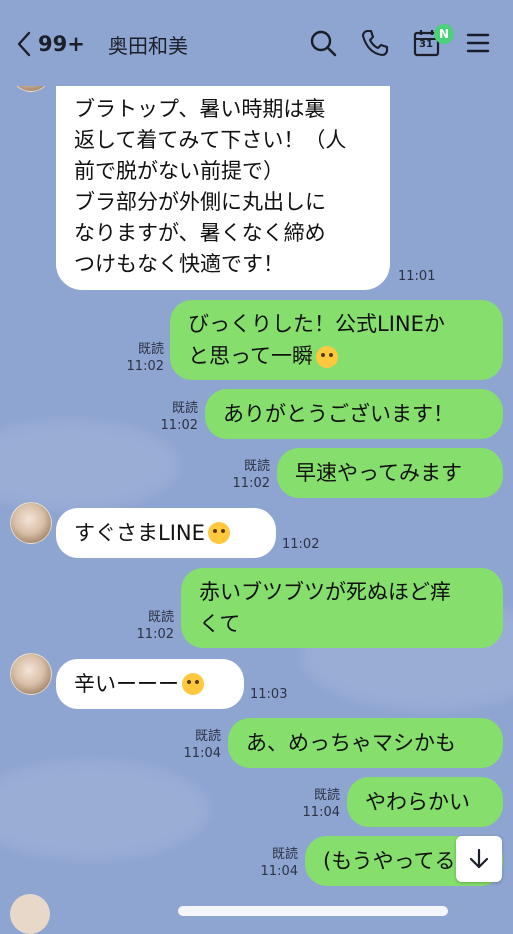 This screenshot has height=934, width=513. I want to click on chat-header: 99+ 奥田和美 31 N, so click(256, 43).